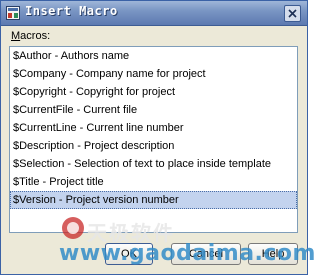 The width and height of the screenshot is (320, 275). I want to click on list-item: $Version - Project version number, so click(153, 200).